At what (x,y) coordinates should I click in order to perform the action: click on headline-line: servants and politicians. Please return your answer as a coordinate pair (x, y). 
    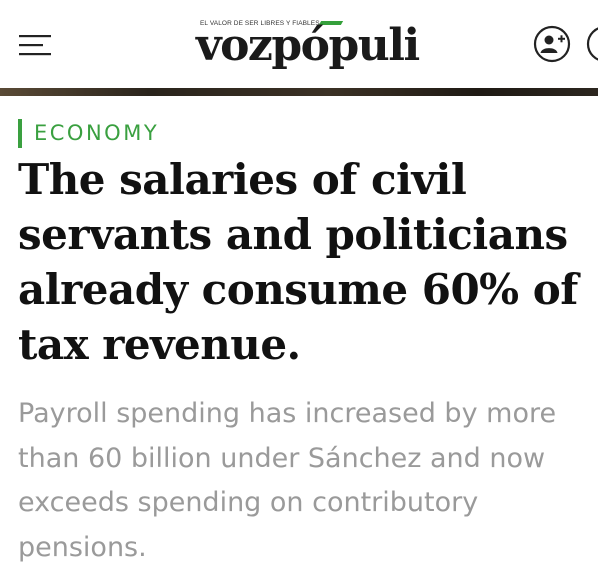
    Looking at the image, I should click on (293, 234).